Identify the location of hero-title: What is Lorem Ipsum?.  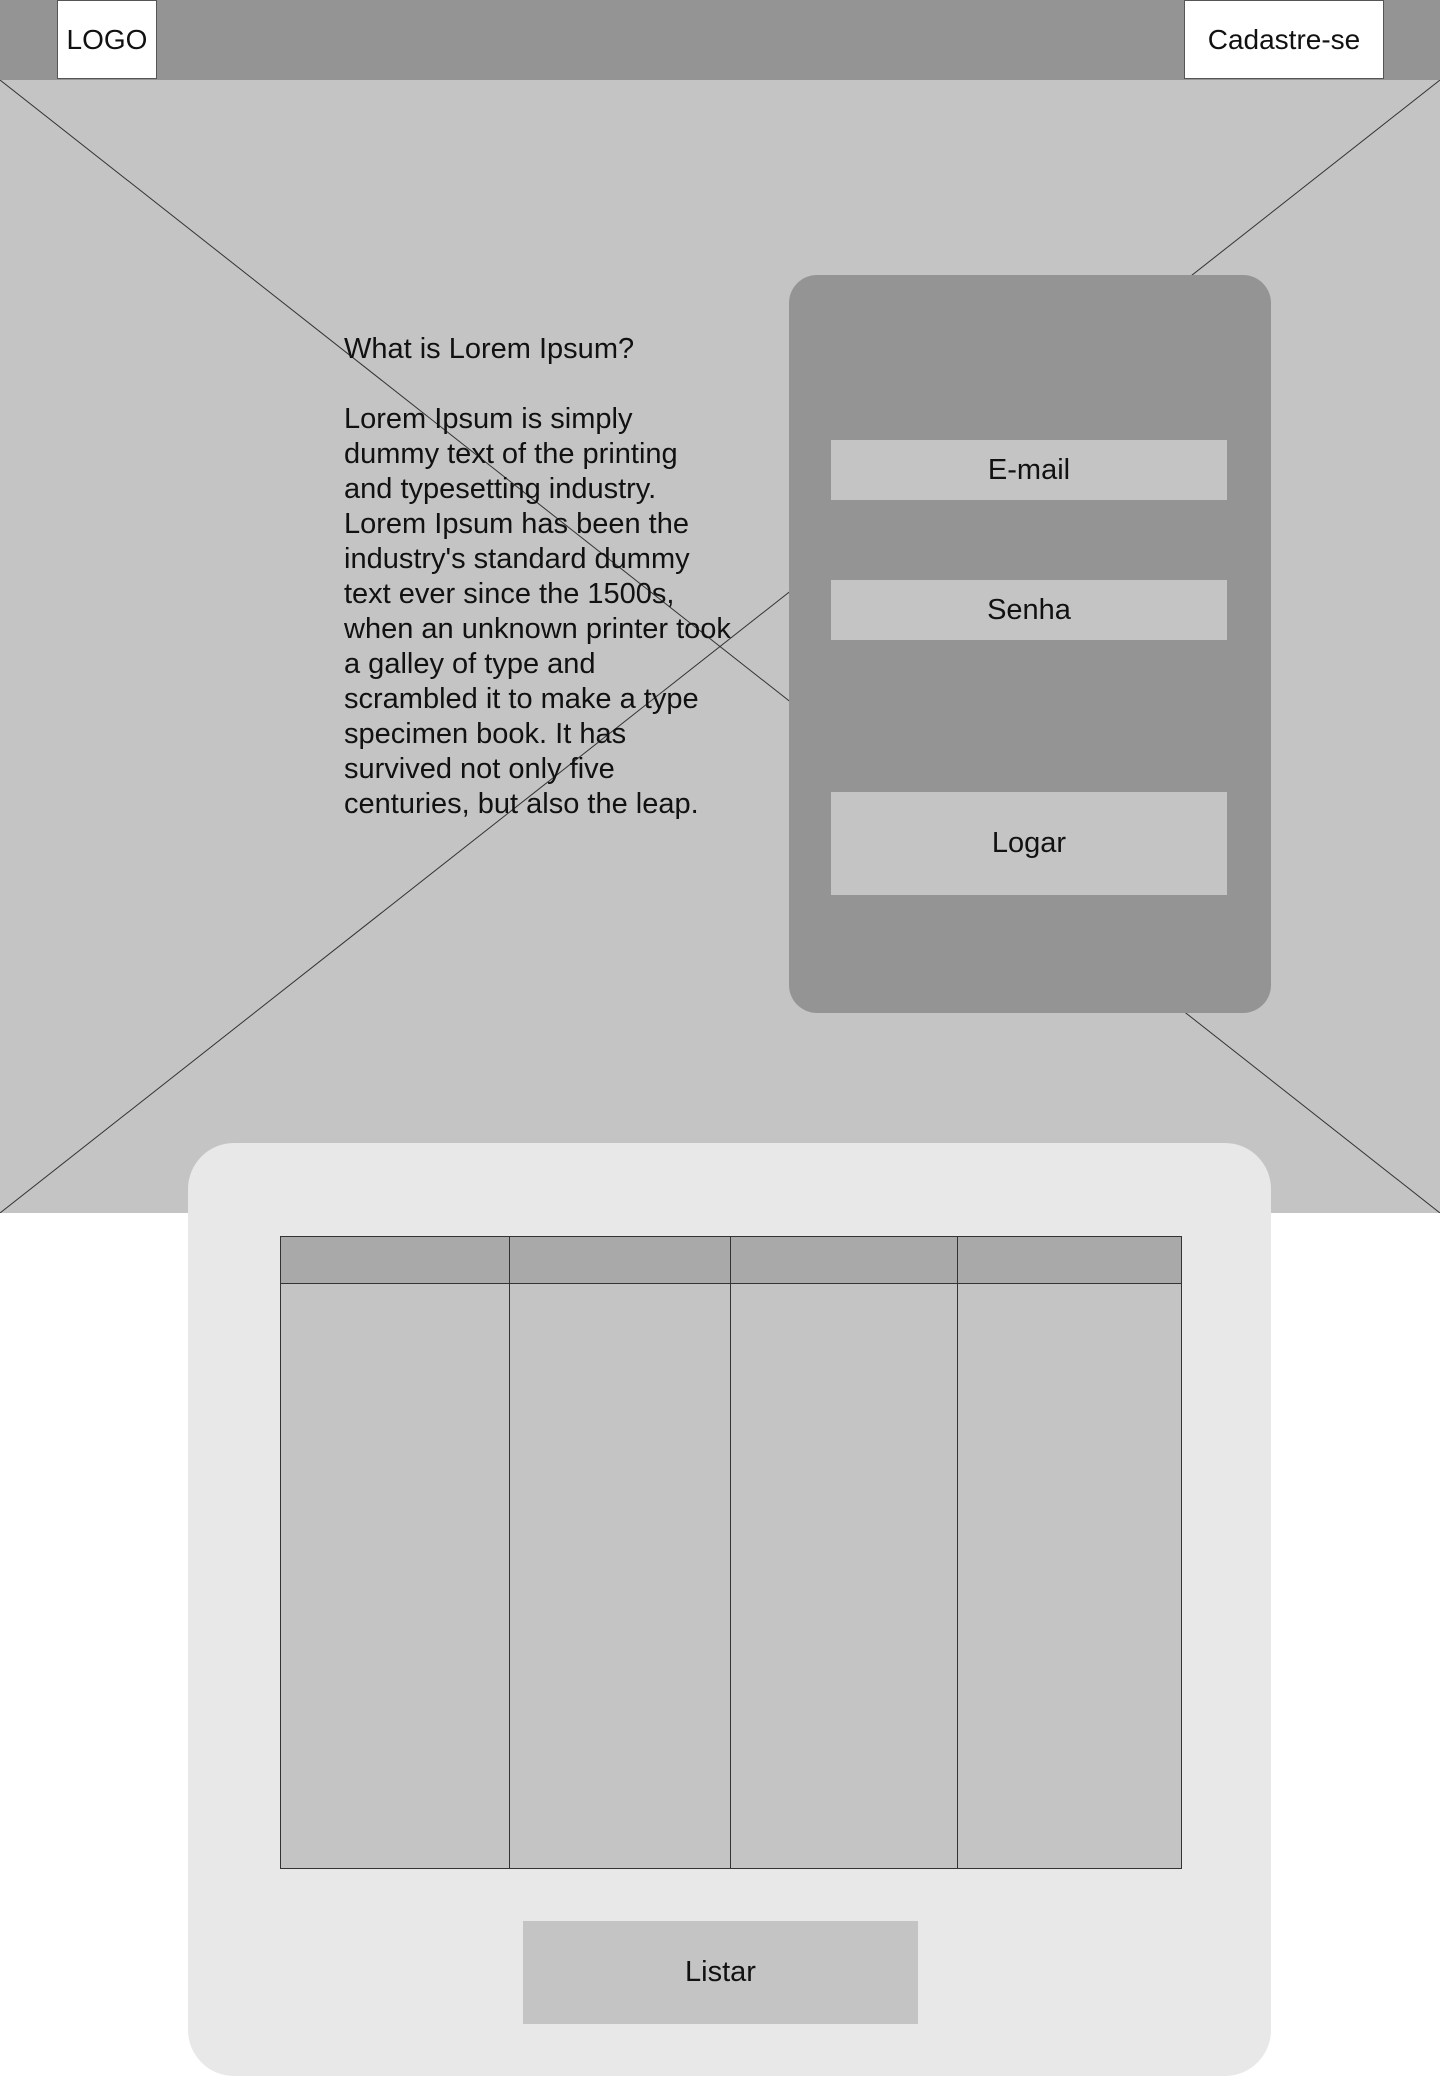
(489, 349).